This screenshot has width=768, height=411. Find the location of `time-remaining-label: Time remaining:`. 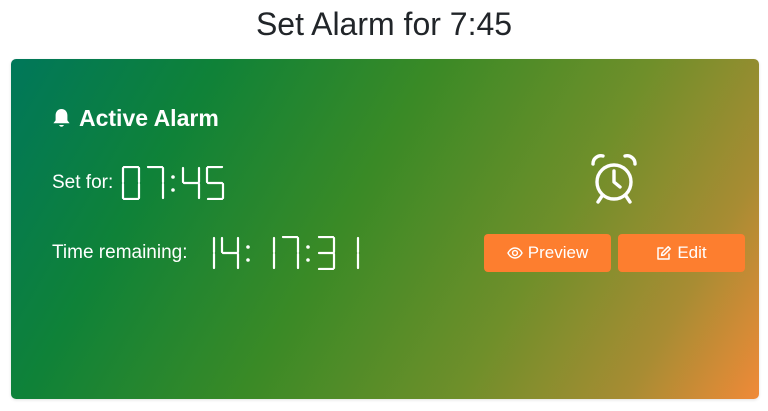

time-remaining-label: Time remaining: is located at coordinates (120, 252).